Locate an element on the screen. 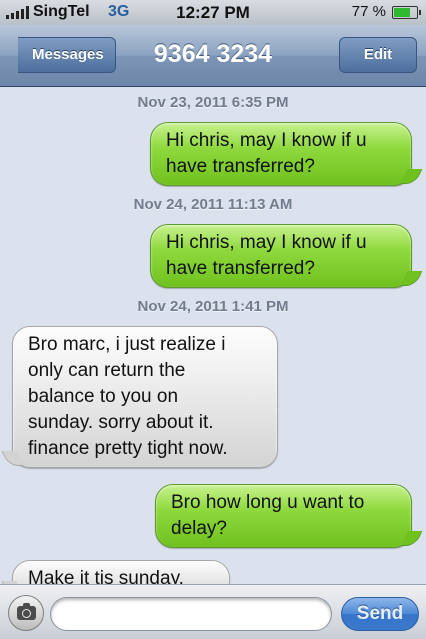 The width and height of the screenshot is (426, 639). message-input is located at coordinates (191, 614).